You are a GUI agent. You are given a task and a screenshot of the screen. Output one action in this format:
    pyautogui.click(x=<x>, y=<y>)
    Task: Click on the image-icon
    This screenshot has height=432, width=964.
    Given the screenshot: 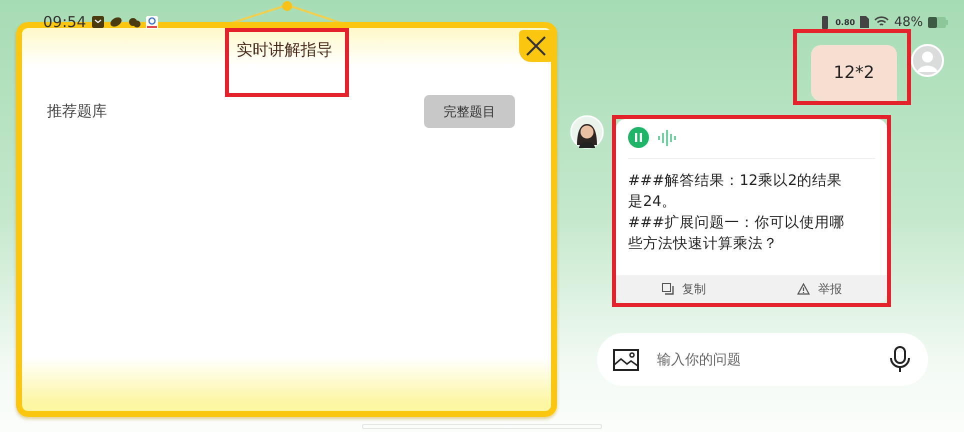 What is the action you would take?
    pyautogui.click(x=626, y=359)
    